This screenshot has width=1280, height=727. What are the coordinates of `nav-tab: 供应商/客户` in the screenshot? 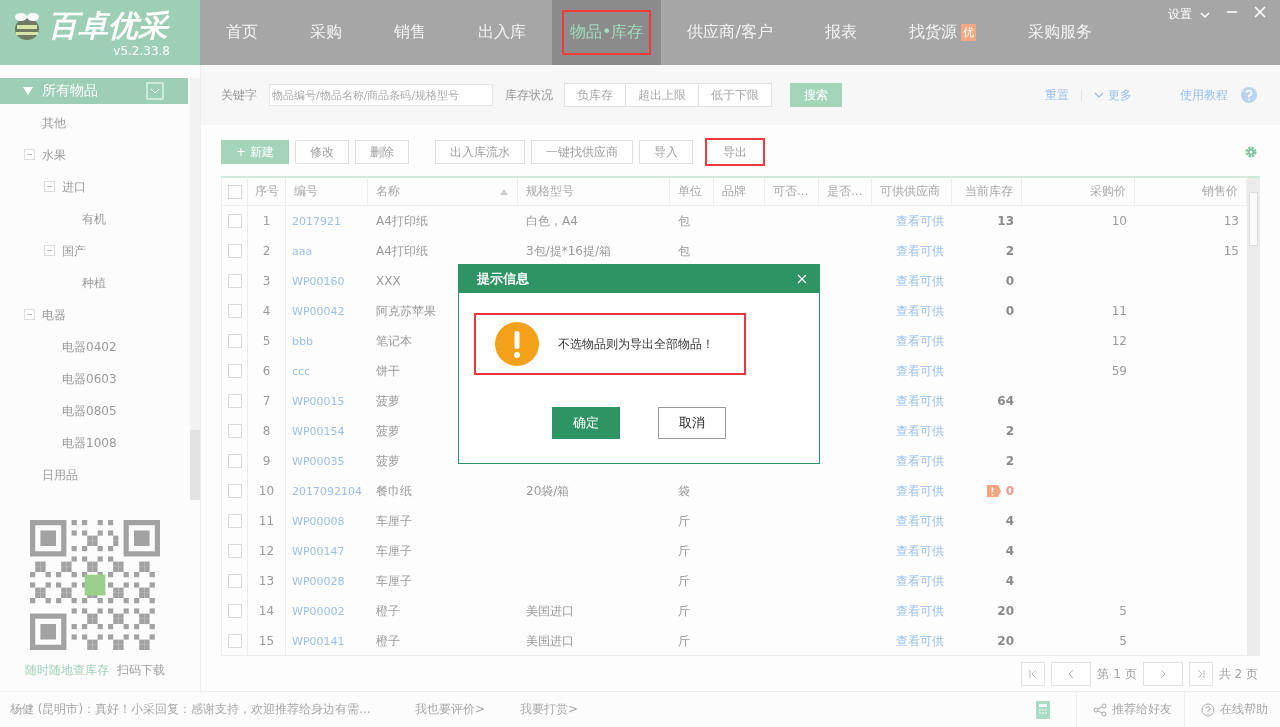 It's located at (730, 32).